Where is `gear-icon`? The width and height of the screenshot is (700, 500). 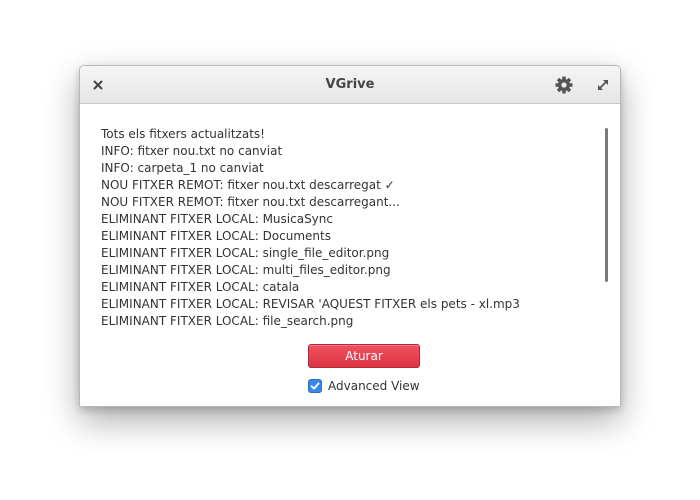 gear-icon is located at coordinates (564, 85).